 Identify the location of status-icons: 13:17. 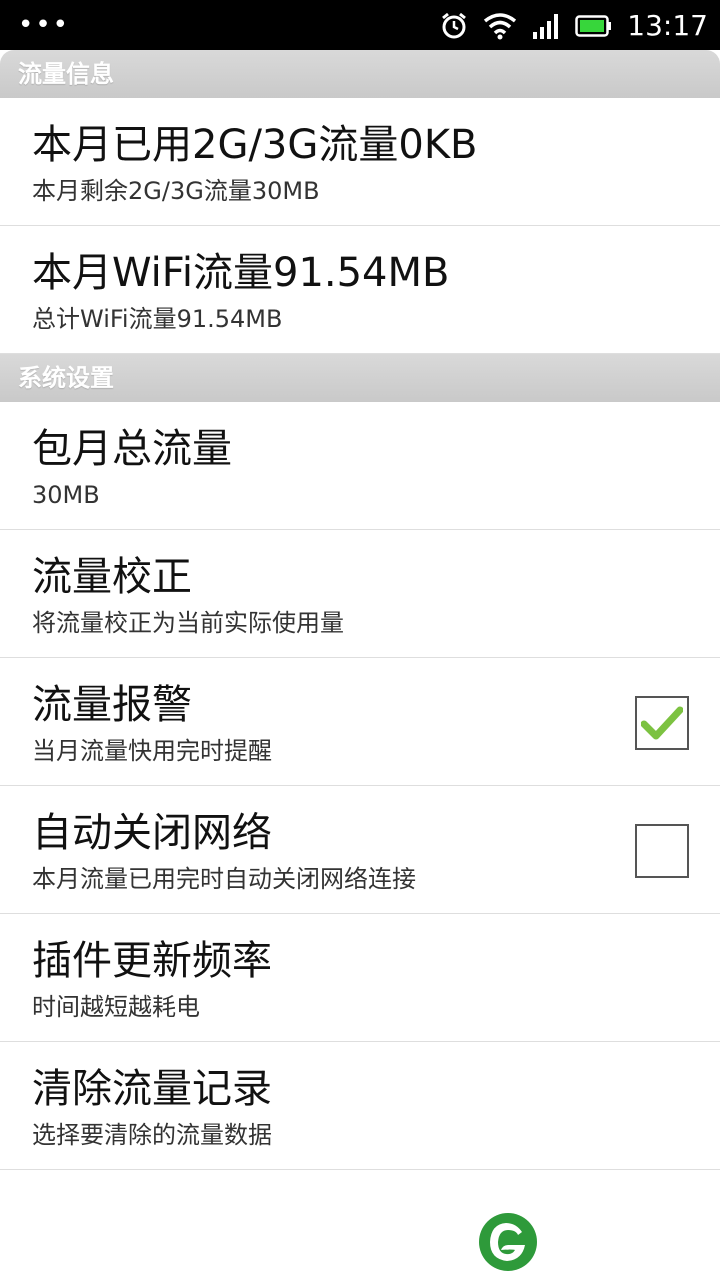
(573, 26).